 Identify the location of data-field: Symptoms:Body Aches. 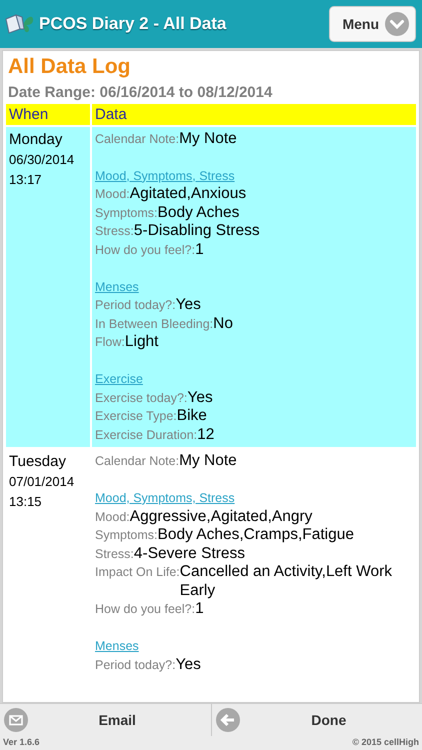
(254, 213).